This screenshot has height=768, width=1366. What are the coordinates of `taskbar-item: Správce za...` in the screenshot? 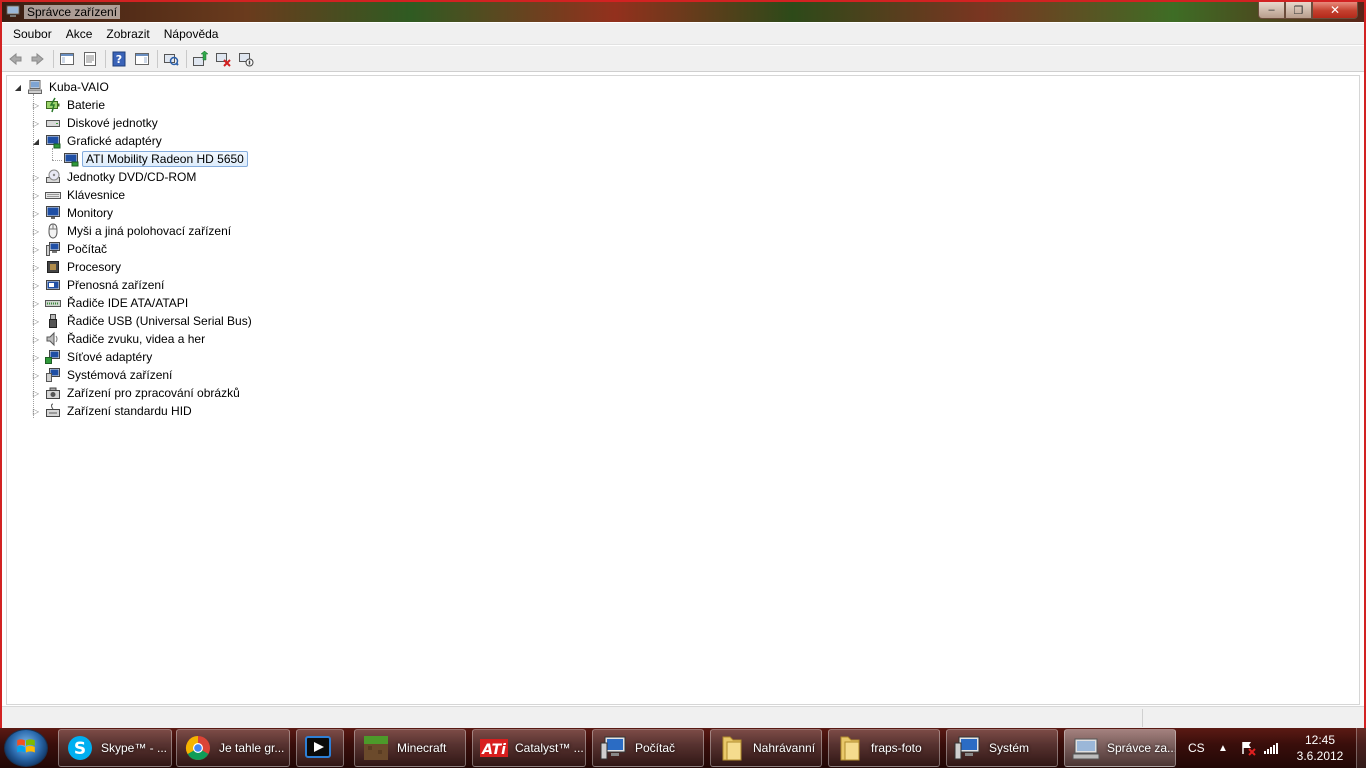 It's located at (1120, 748).